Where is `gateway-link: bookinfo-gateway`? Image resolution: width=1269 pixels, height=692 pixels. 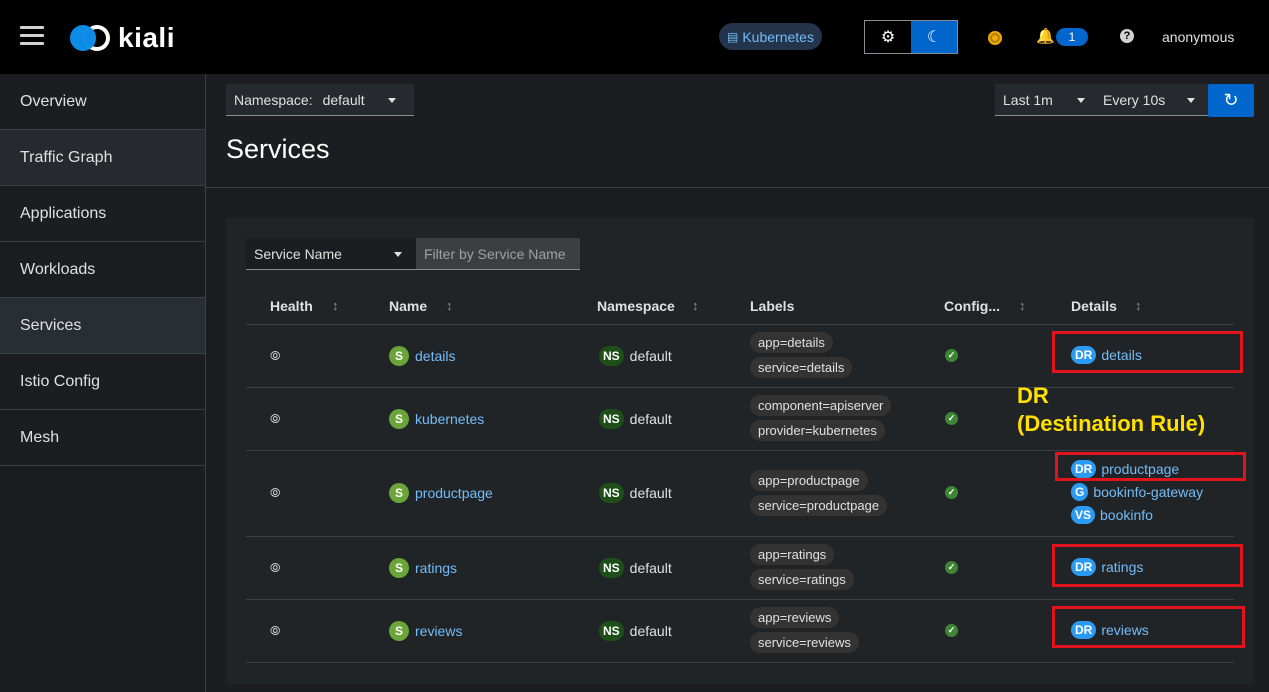
gateway-link: bookinfo-gateway is located at coordinates (1148, 492).